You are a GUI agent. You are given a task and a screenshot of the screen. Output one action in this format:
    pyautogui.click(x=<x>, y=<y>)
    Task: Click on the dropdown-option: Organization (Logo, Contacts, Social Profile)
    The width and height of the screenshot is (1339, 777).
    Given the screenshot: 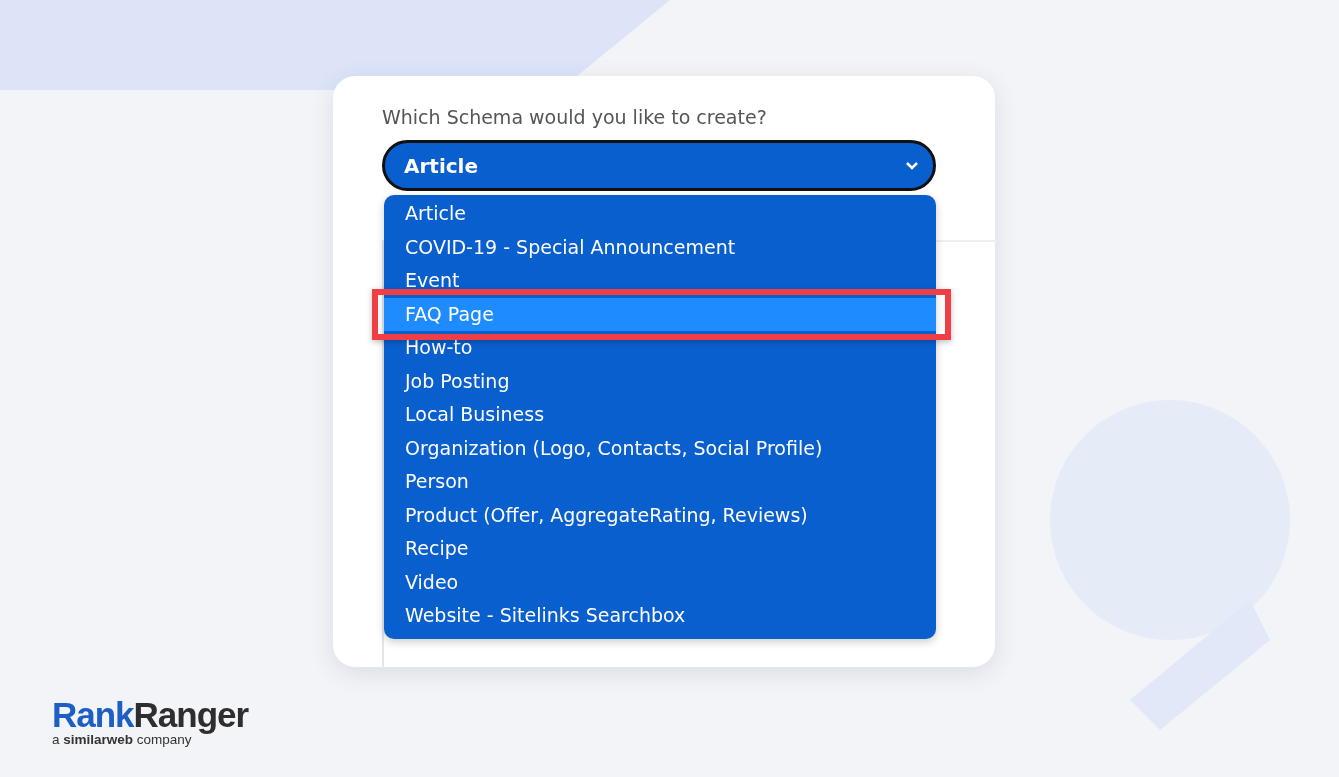 What is the action you would take?
    pyautogui.click(x=660, y=448)
    